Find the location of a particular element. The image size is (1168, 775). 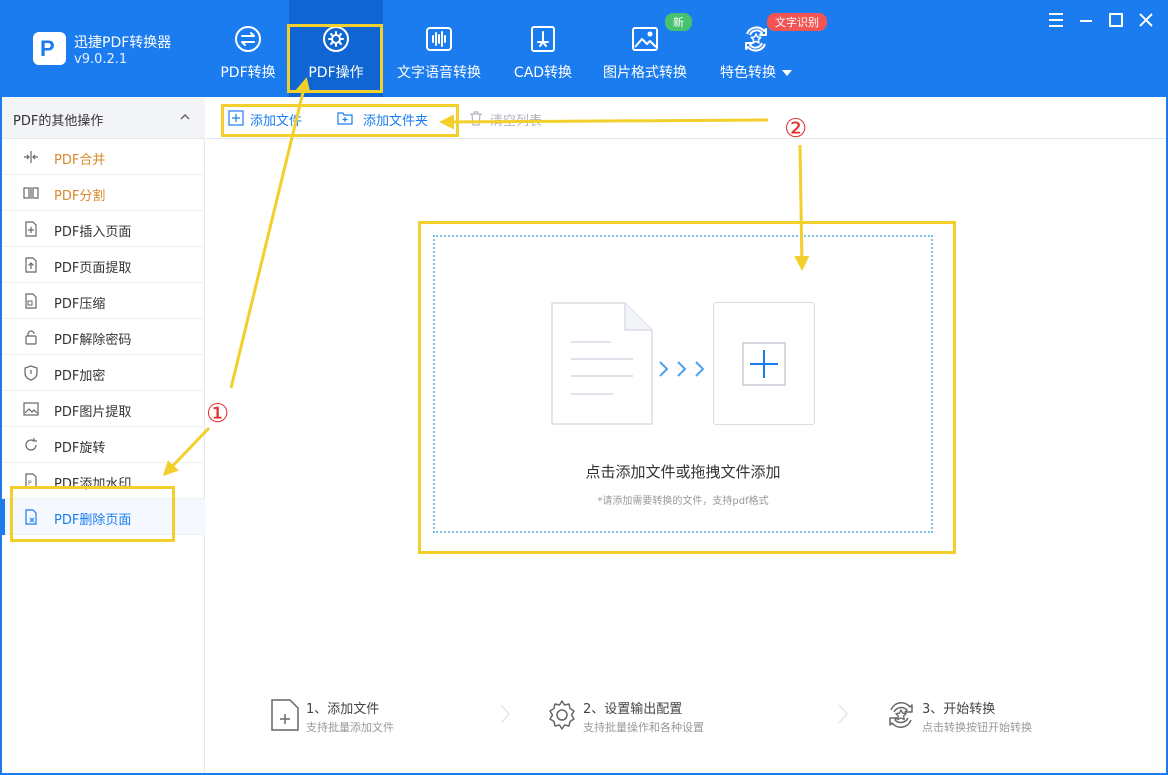

sidebar-item-image-extract: PDF图片提取 is located at coordinates (103, 409).